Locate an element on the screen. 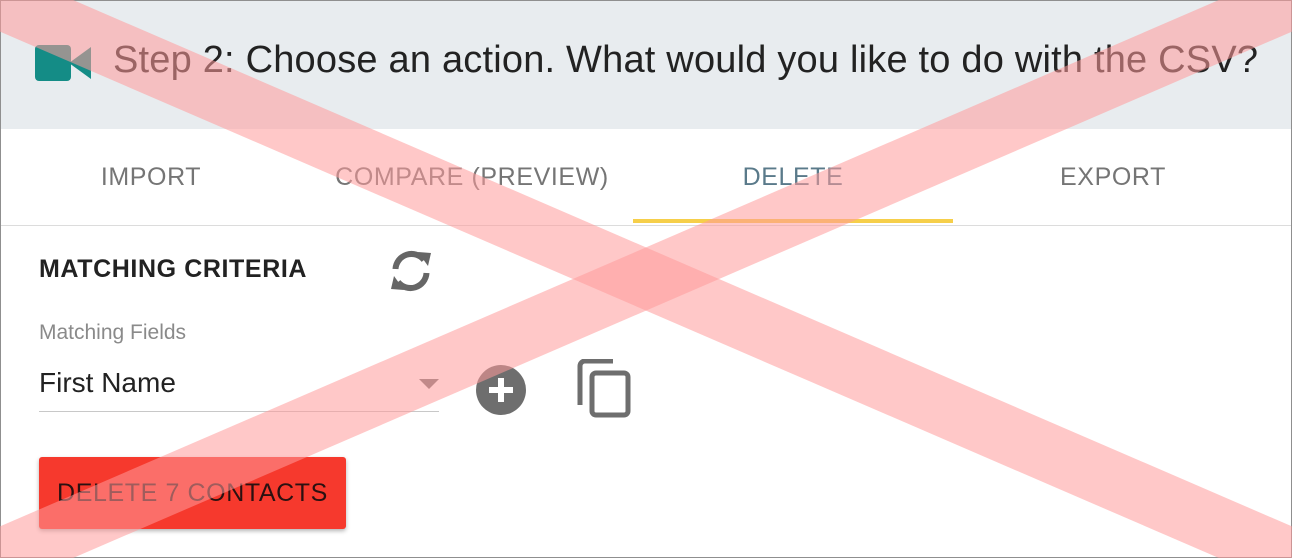 This screenshot has width=1292, height=558. tab-import: IMPORT is located at coordinates (156, 177).